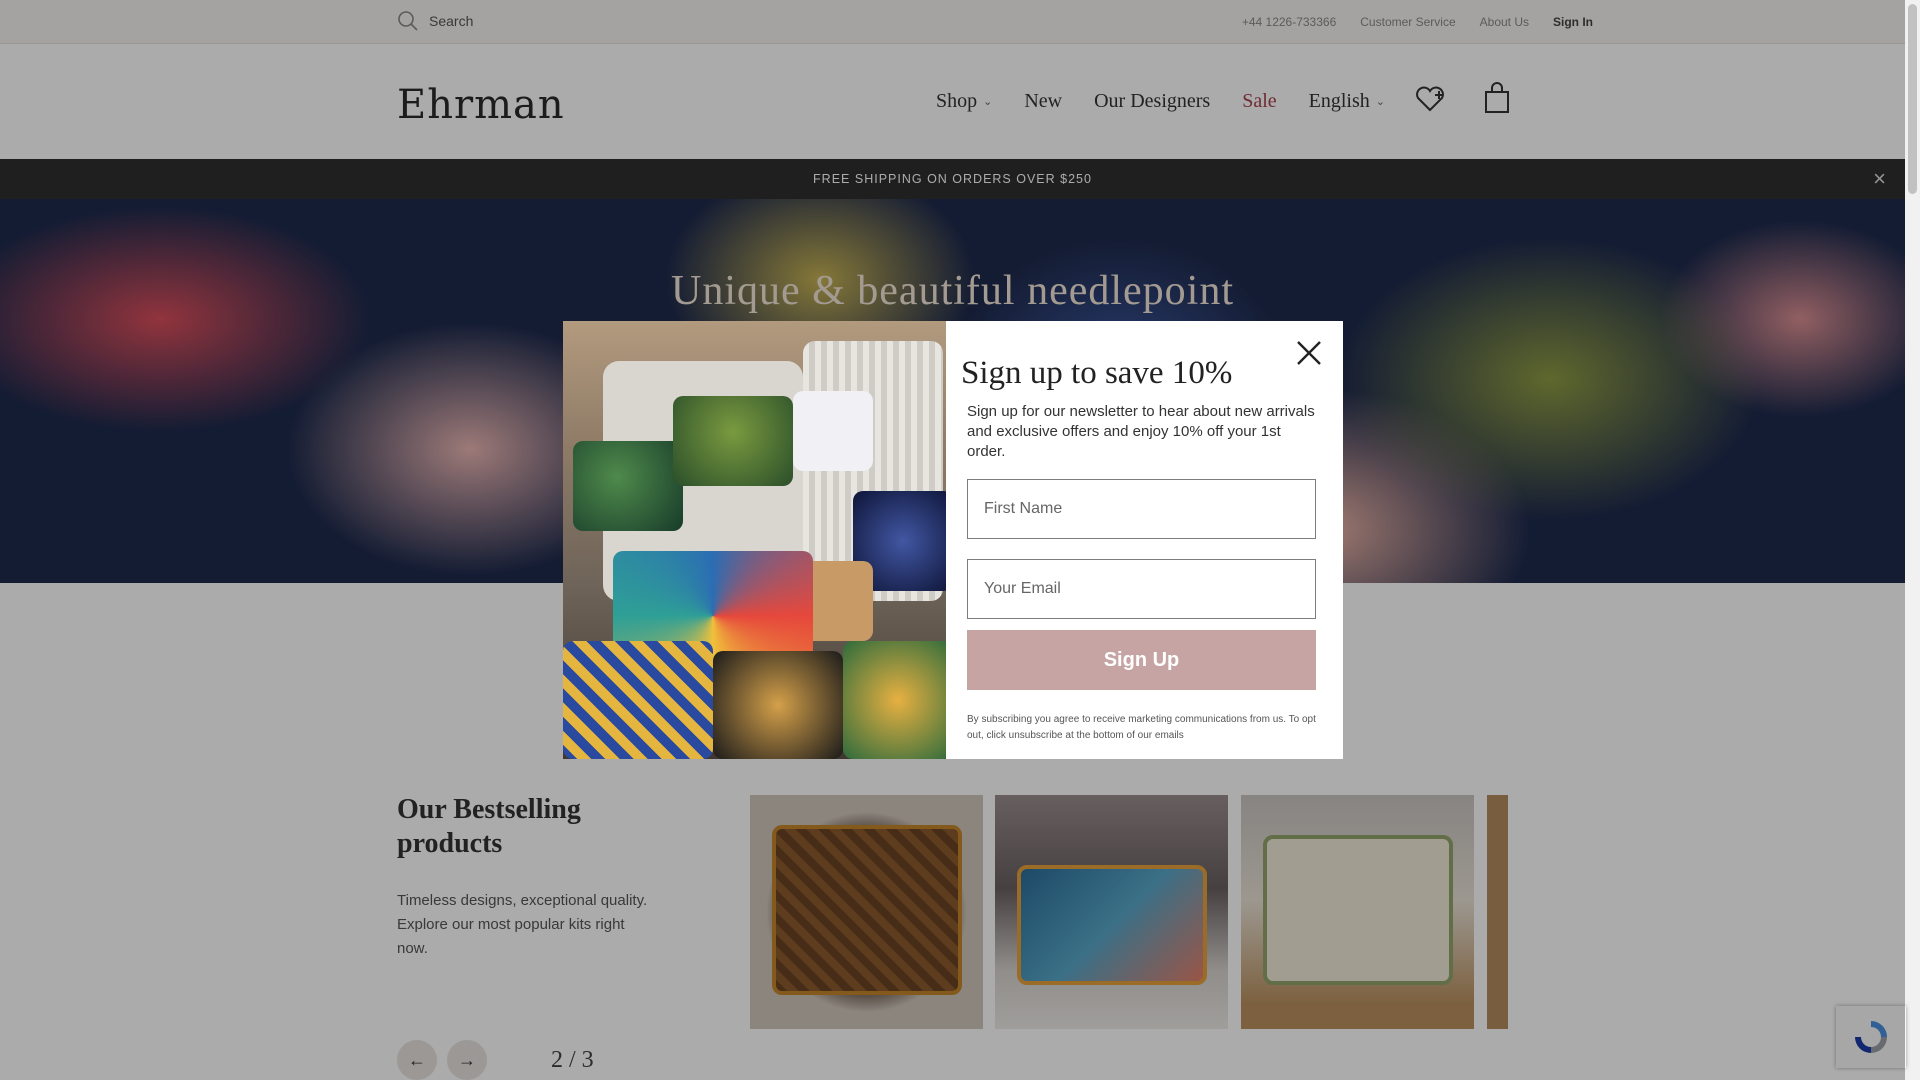 The height and width of the screenshot is (1080, 1920). Describe the element at coordinates (838, 601) in the screenshot. I see `basket-shape` at that location.